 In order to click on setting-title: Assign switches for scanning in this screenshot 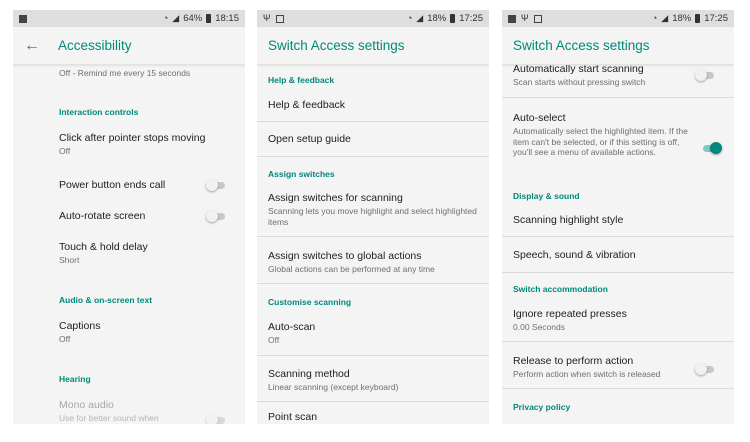, I will do `click(335, 198)`.